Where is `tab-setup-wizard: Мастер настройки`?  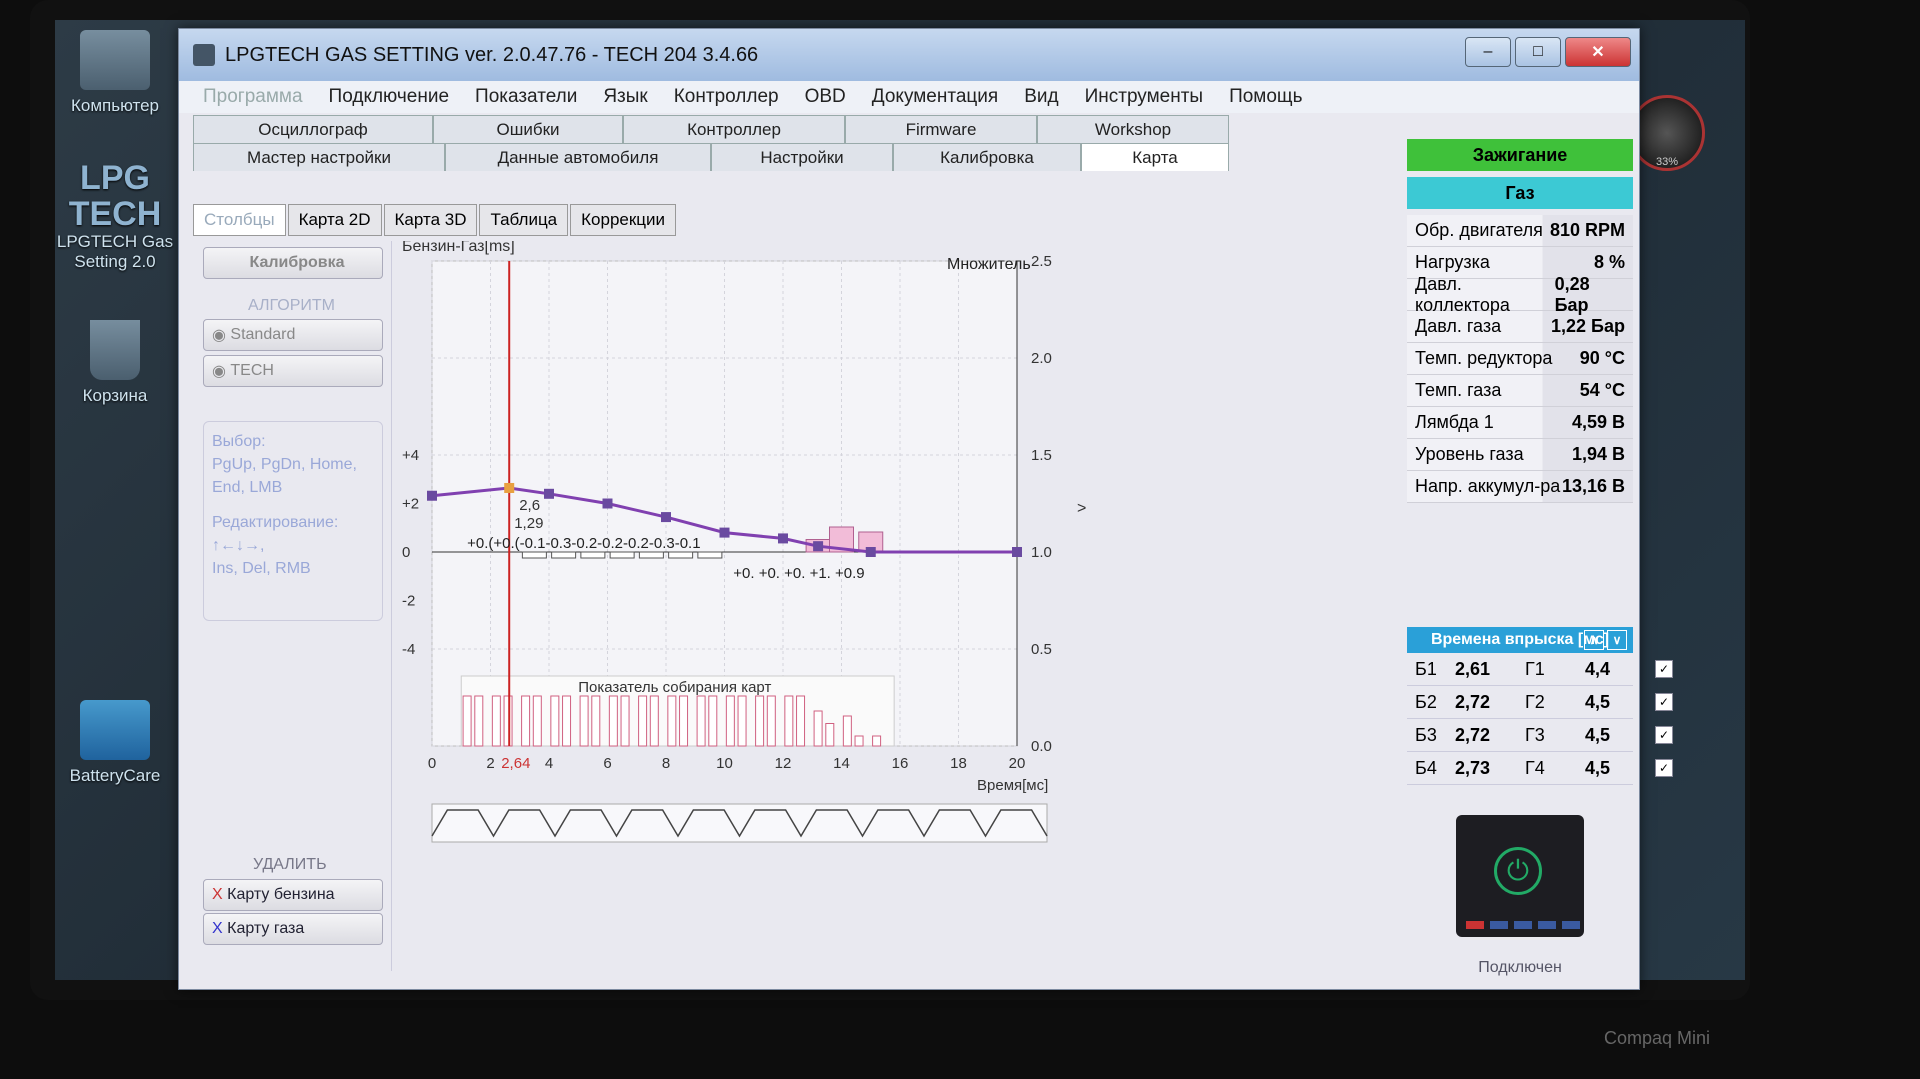 tab-setup-wizard: Мастер настройки is located at coordinates (319, 157).